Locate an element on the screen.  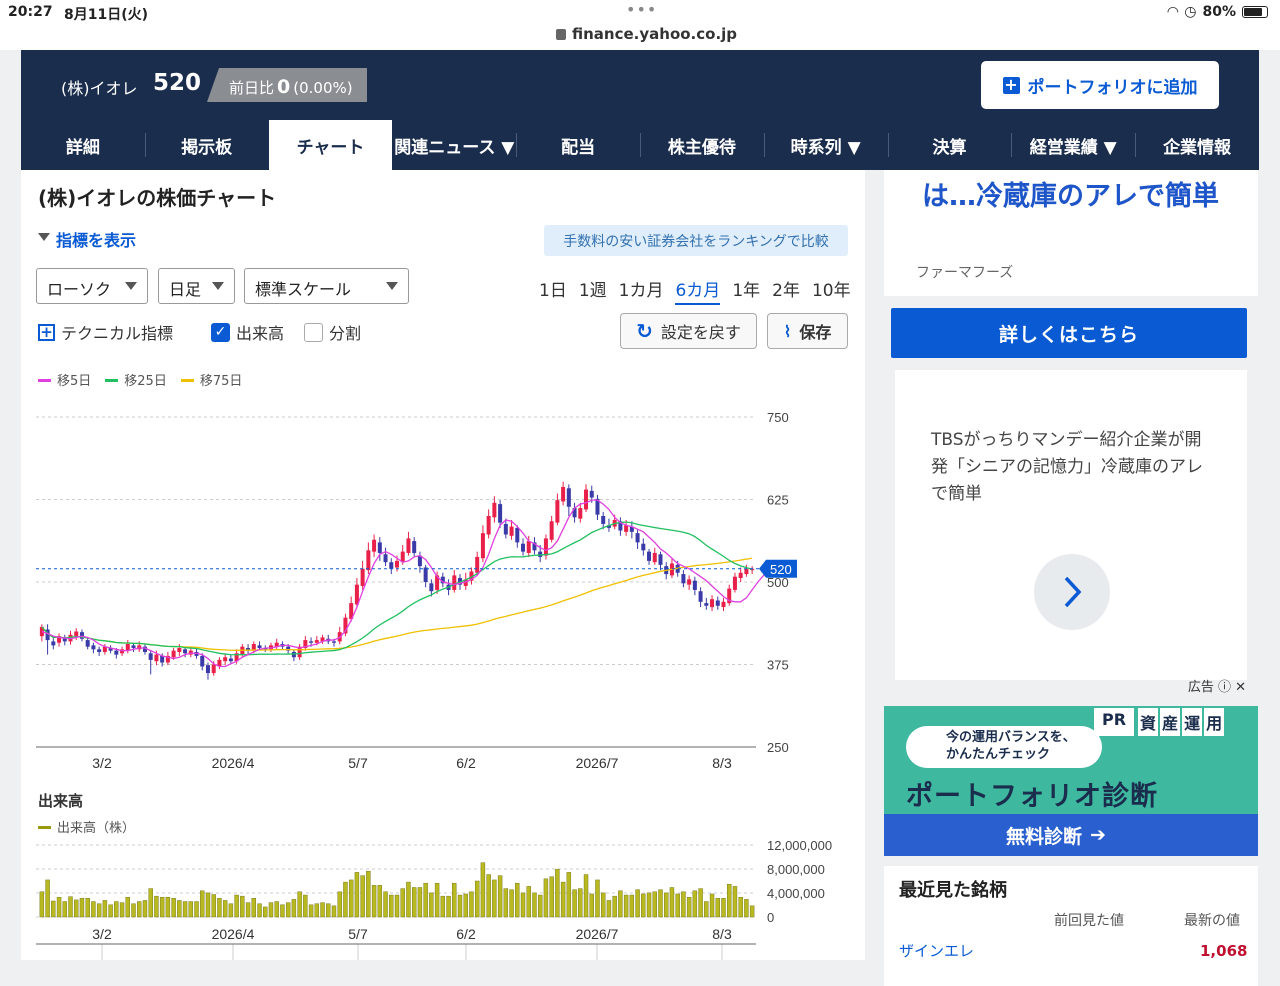
change-value: 0 is located at coordinates (284, 87).